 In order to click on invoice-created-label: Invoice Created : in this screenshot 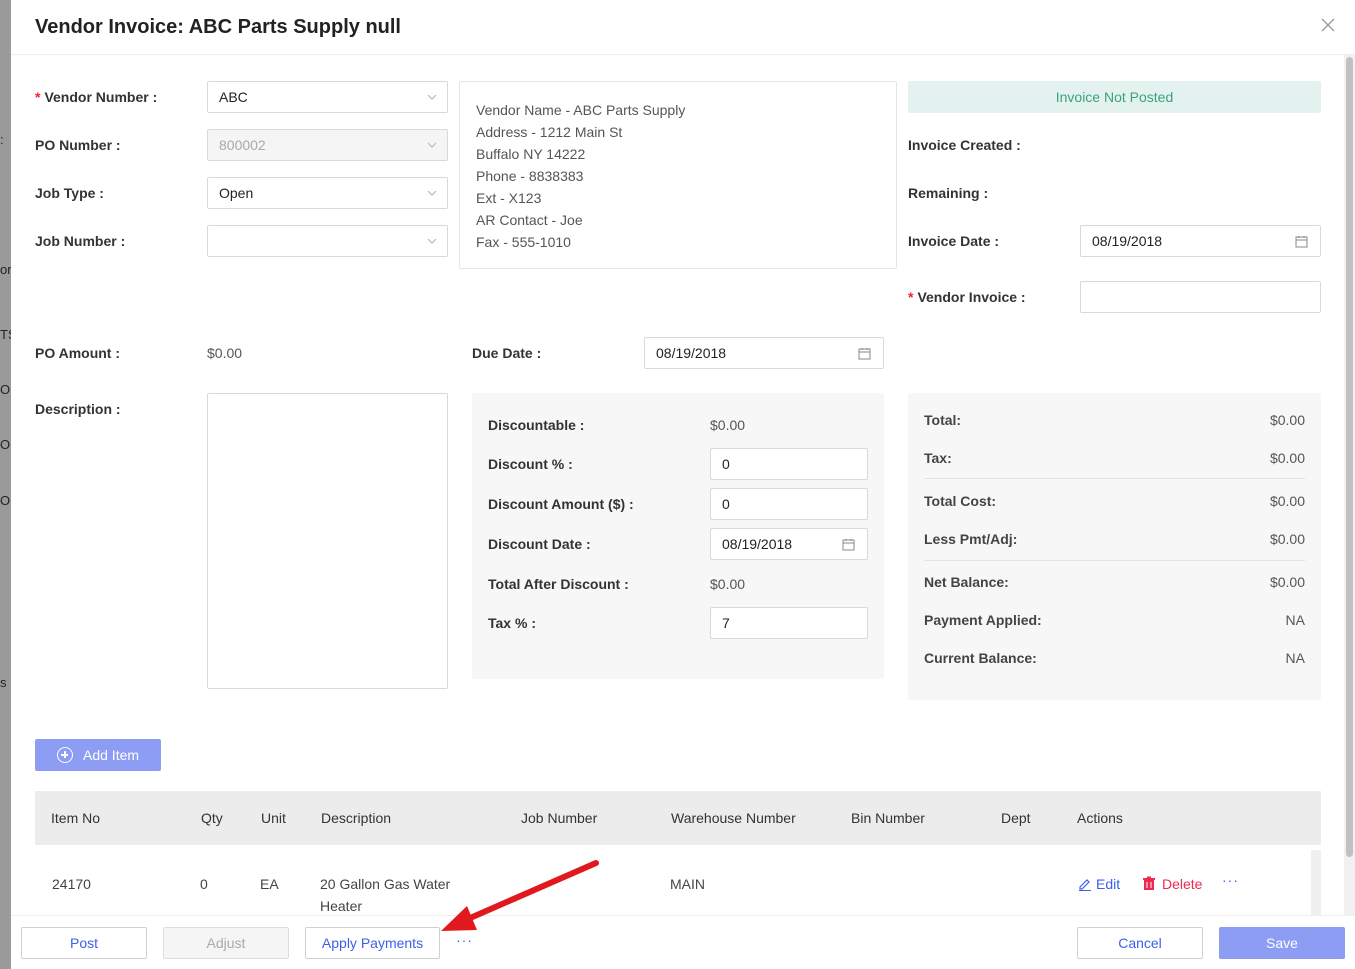, I will do `click(964, 145)`.